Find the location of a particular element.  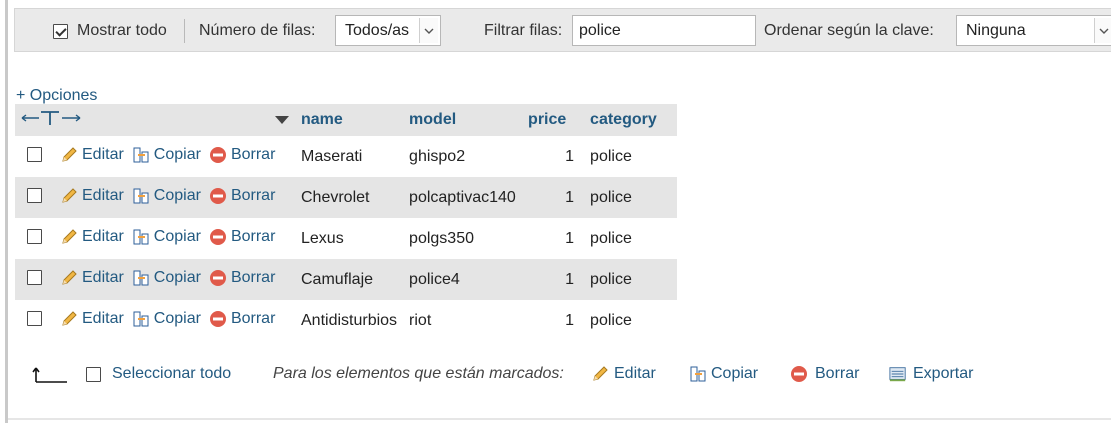

show-all-control: Mostrar todo is located at coordinates (110, 31).